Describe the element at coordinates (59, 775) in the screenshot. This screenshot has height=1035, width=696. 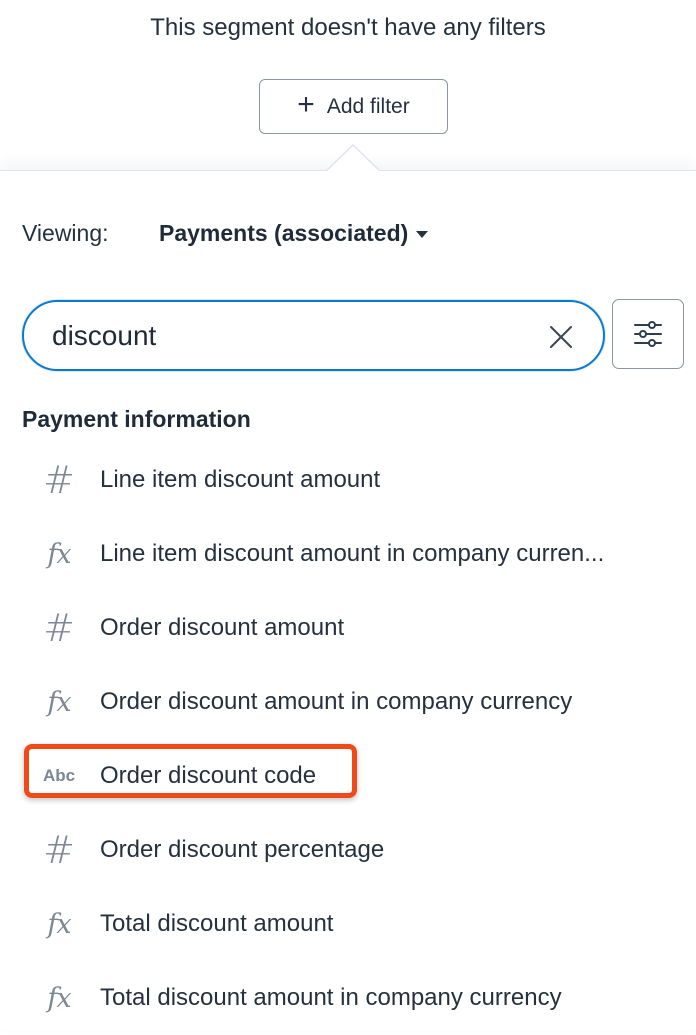
I see `abc-icon: Abc` at that location.